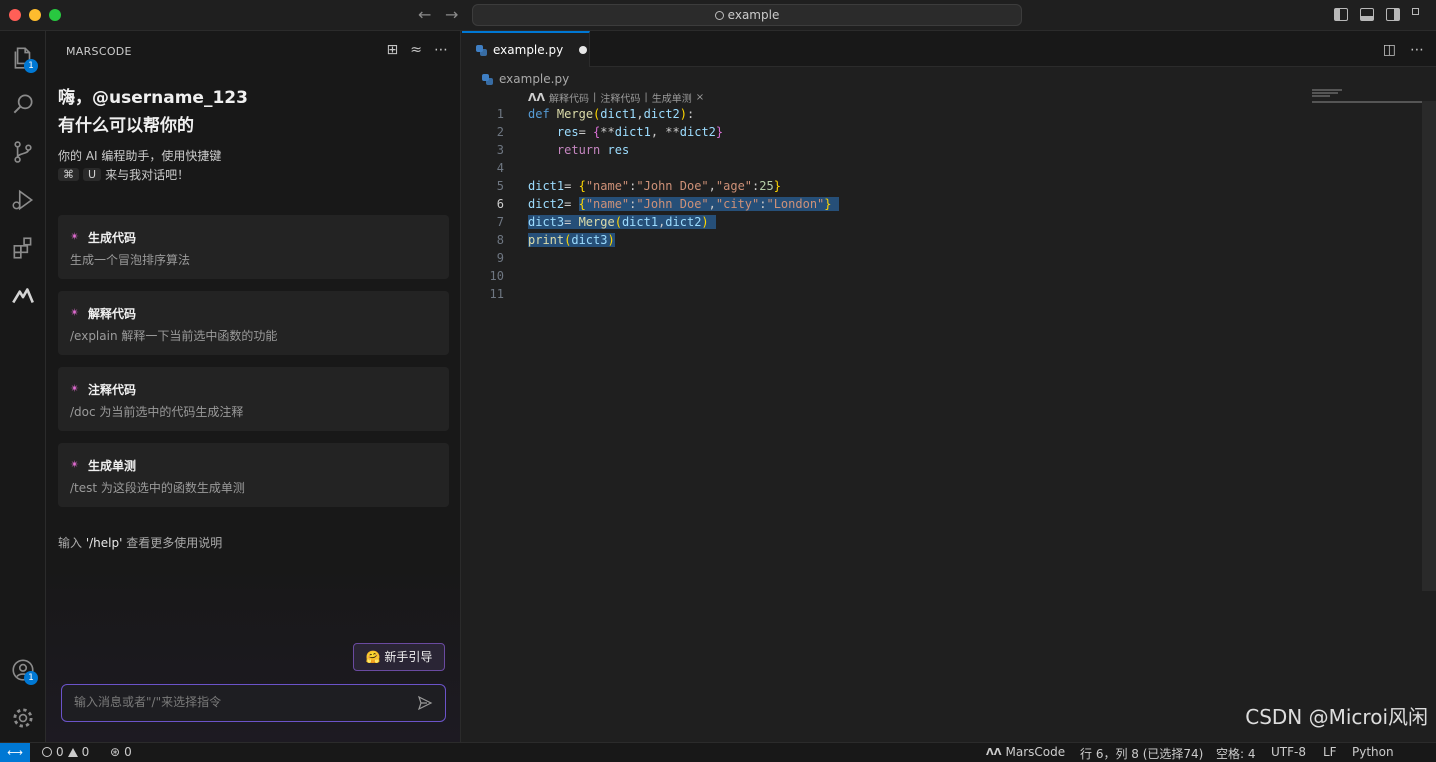 Image resolution: width=1436 pixels, height=762 pixels. What do you see at coordinates (115, 752) in the screenshot?
I see `broadcast-icon: ⊛` at bounding box center [115, 752].